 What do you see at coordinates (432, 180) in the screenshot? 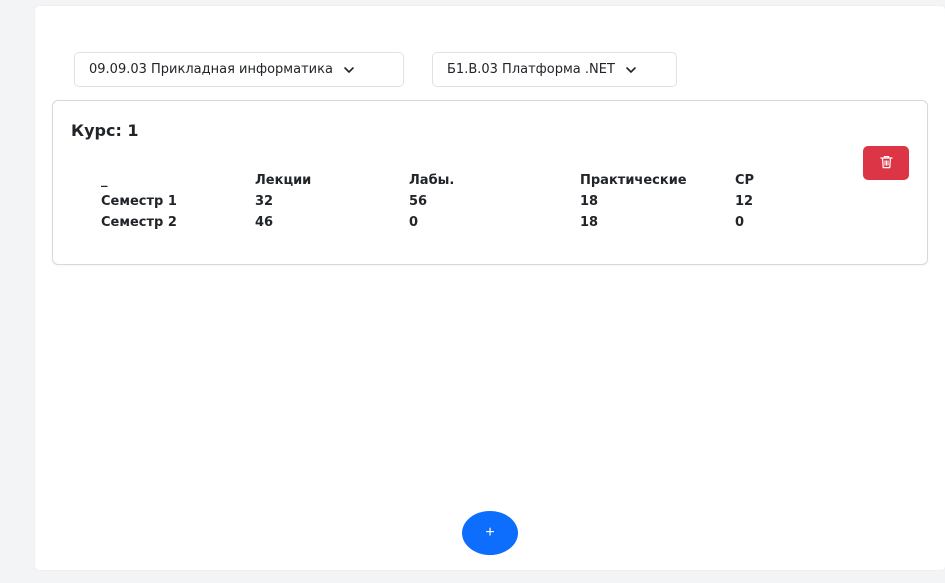
I see `column-header: Лабы.` at bounding box center [432, 180].